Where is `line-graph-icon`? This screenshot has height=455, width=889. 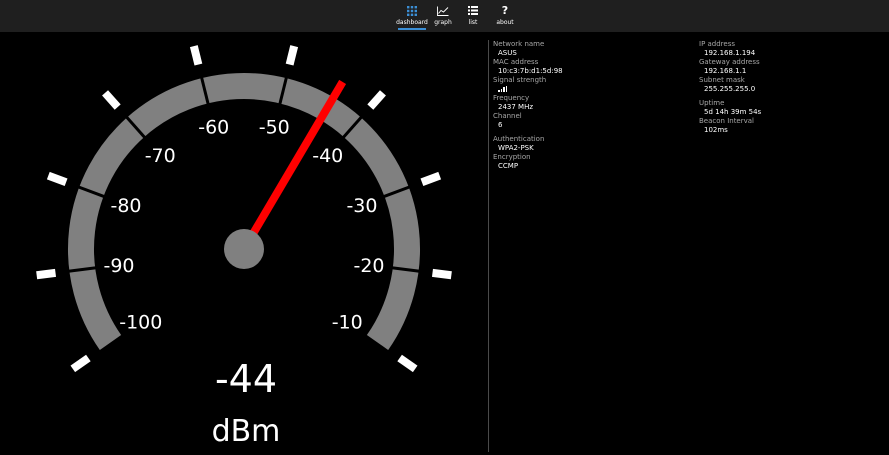
line-graph-icon is located at coordinates (443, 10).